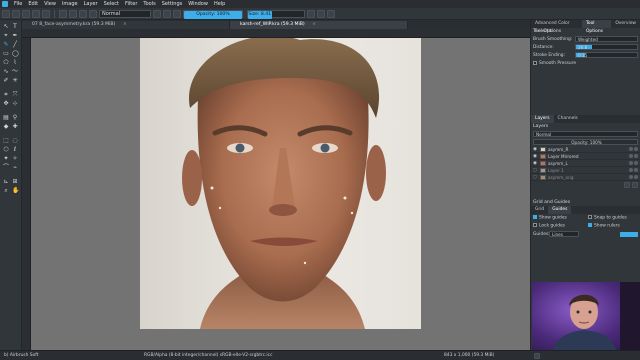 Image resolution: width=640 pixels, height=360 pixels. What do you see at coordinates (556, 27) in the screenshot?
I see `tab-advanced-color-selector: Advanced Color Selector` at bounding box center [556, 27].